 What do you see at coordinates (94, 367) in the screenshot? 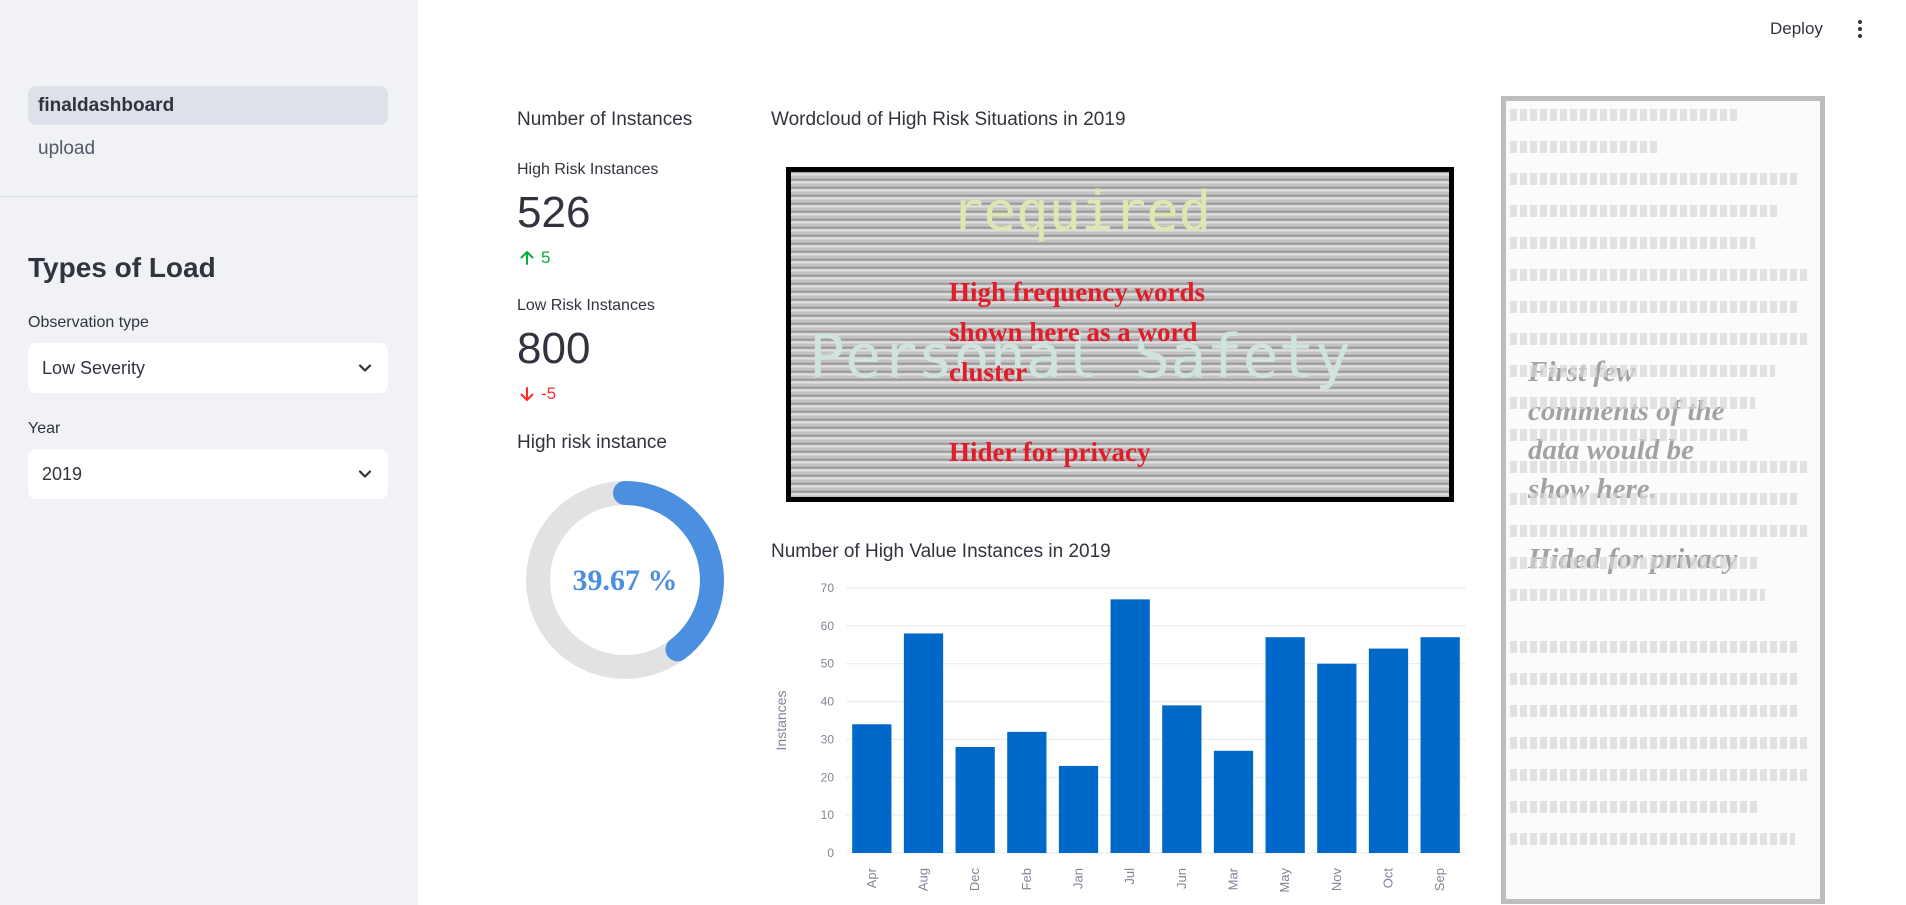
I see `observation-type-value: Low Severity` at bounding box center [94, 367].